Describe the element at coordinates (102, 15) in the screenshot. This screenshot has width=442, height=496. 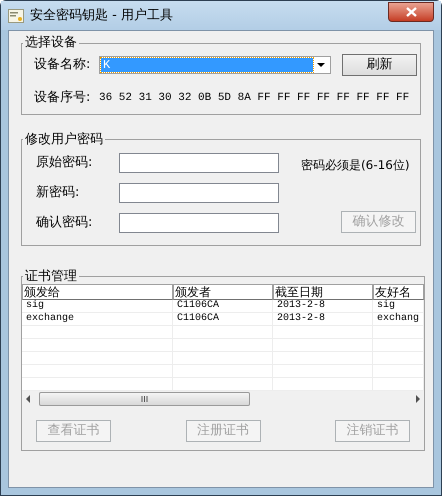
I see `window-title: 安全密码钥匙 - 用户工具` at that location.